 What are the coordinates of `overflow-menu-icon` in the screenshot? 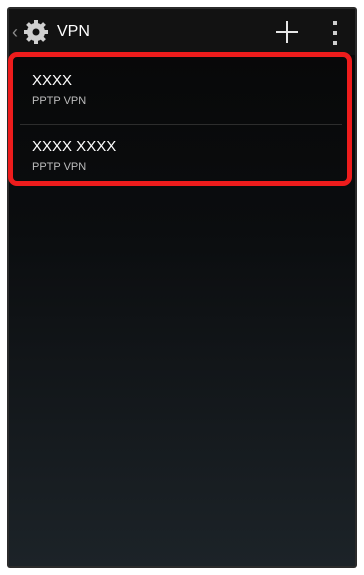 It's located at (335, 33).